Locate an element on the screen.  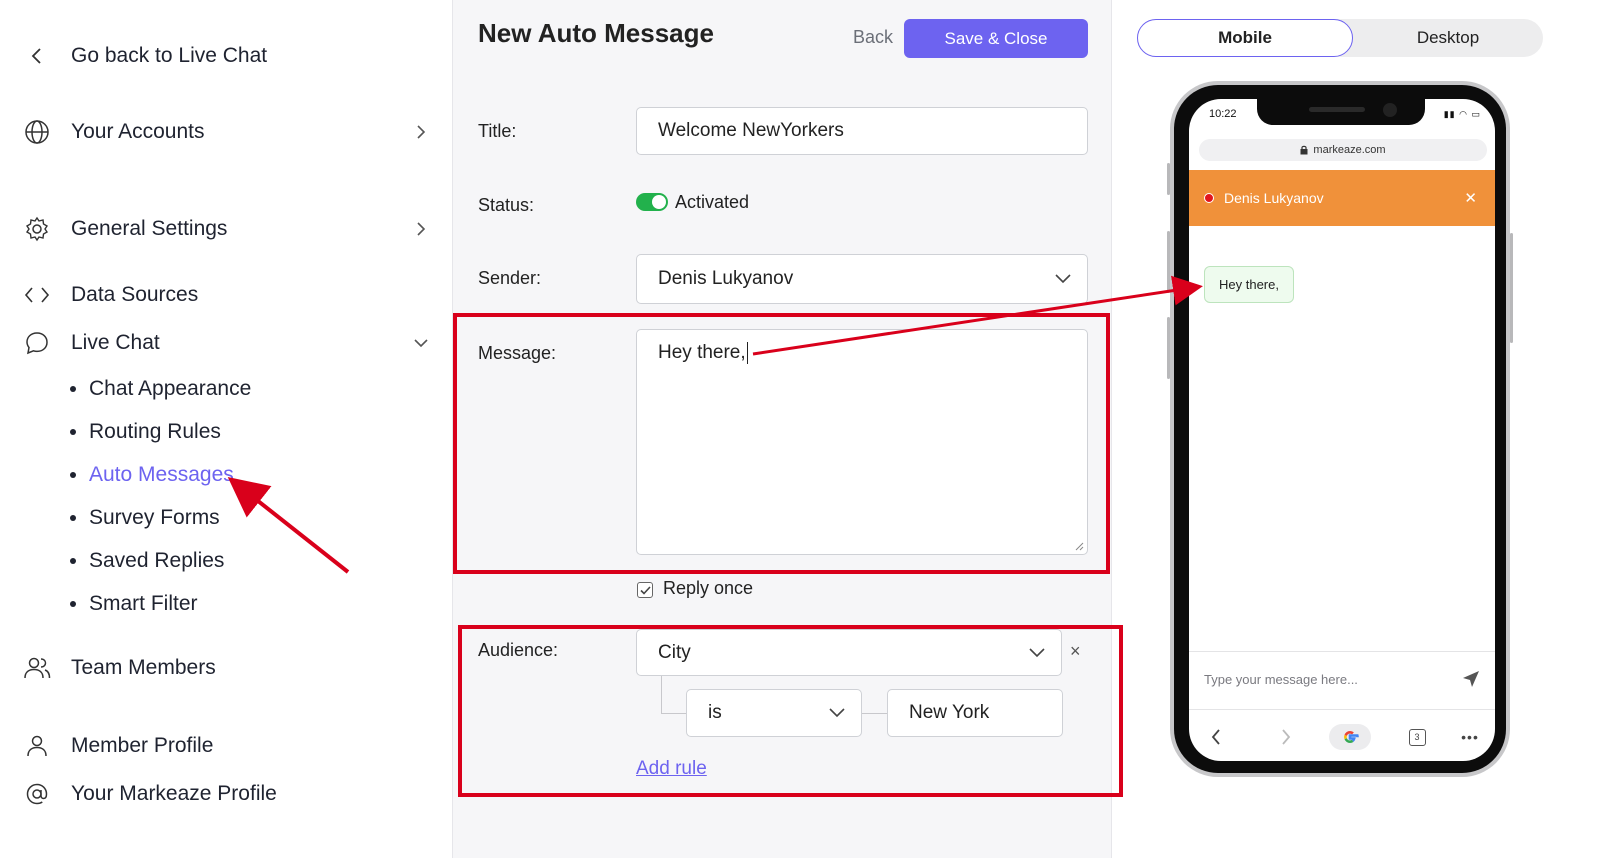
annotation-arrow-auto-messages is located at coordinates (288, 525).